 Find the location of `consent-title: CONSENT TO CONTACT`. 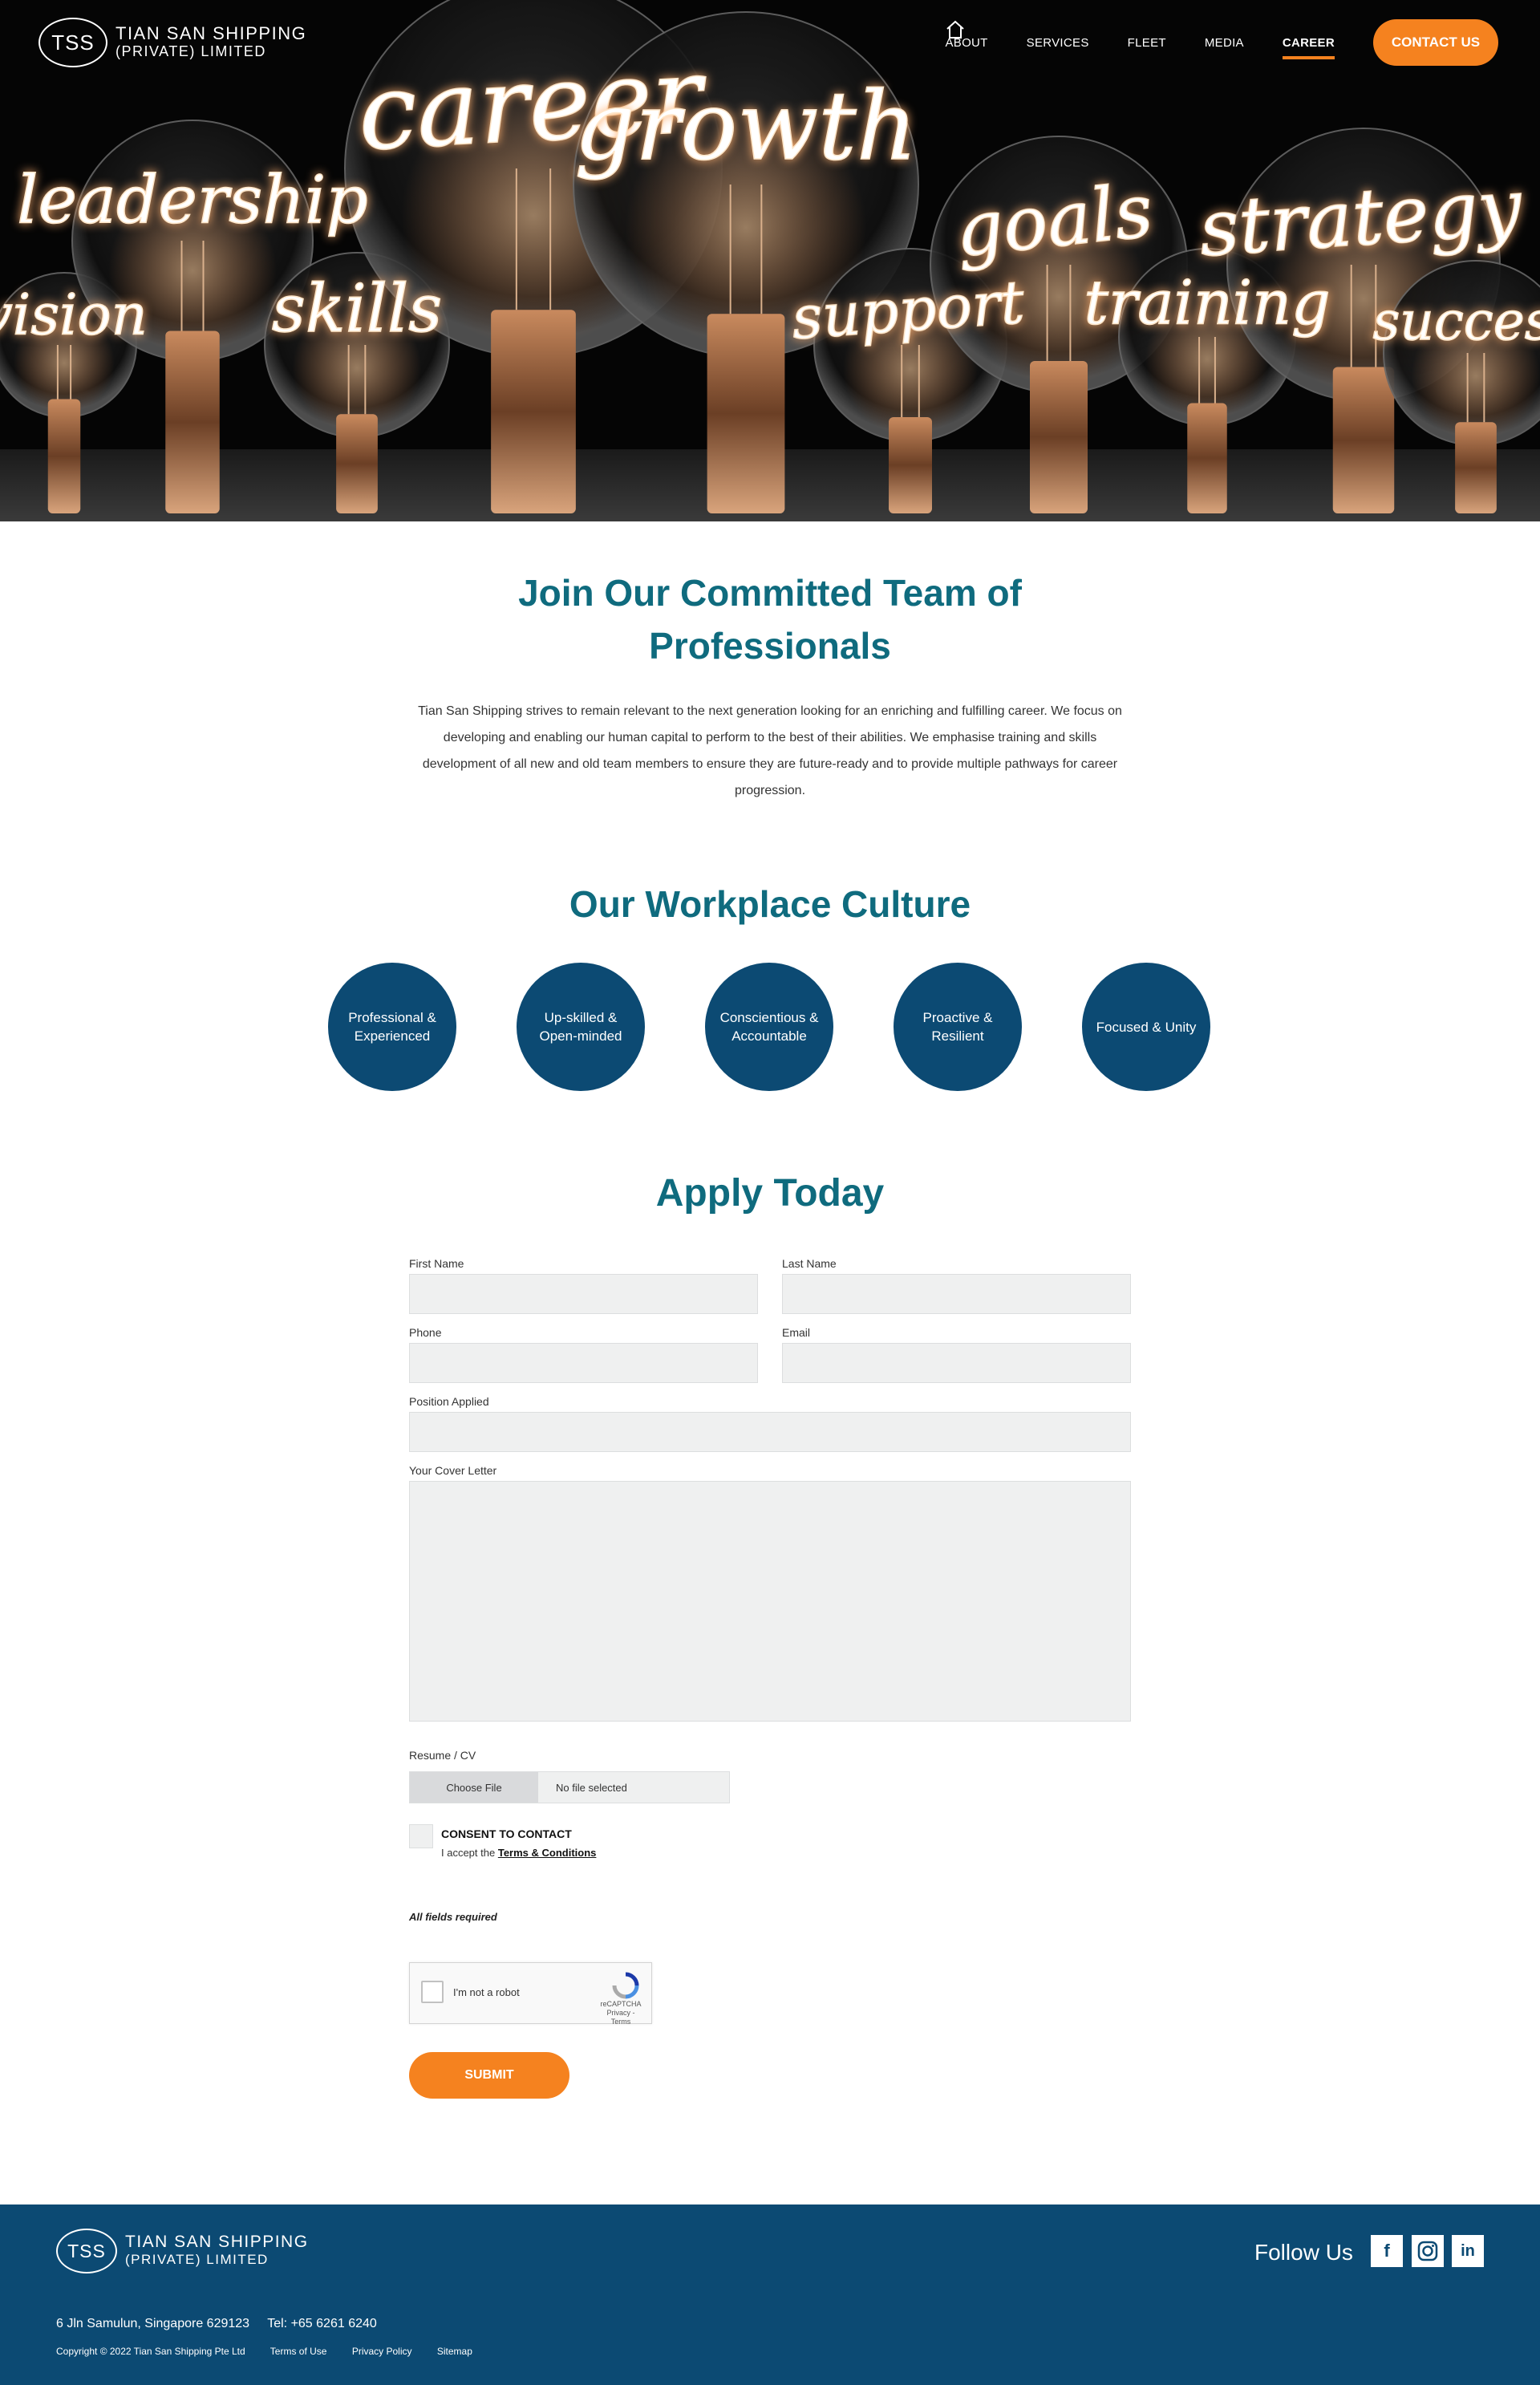

consent-title: CONSENT TO CONTACT is located at coordinates (506, 1833).